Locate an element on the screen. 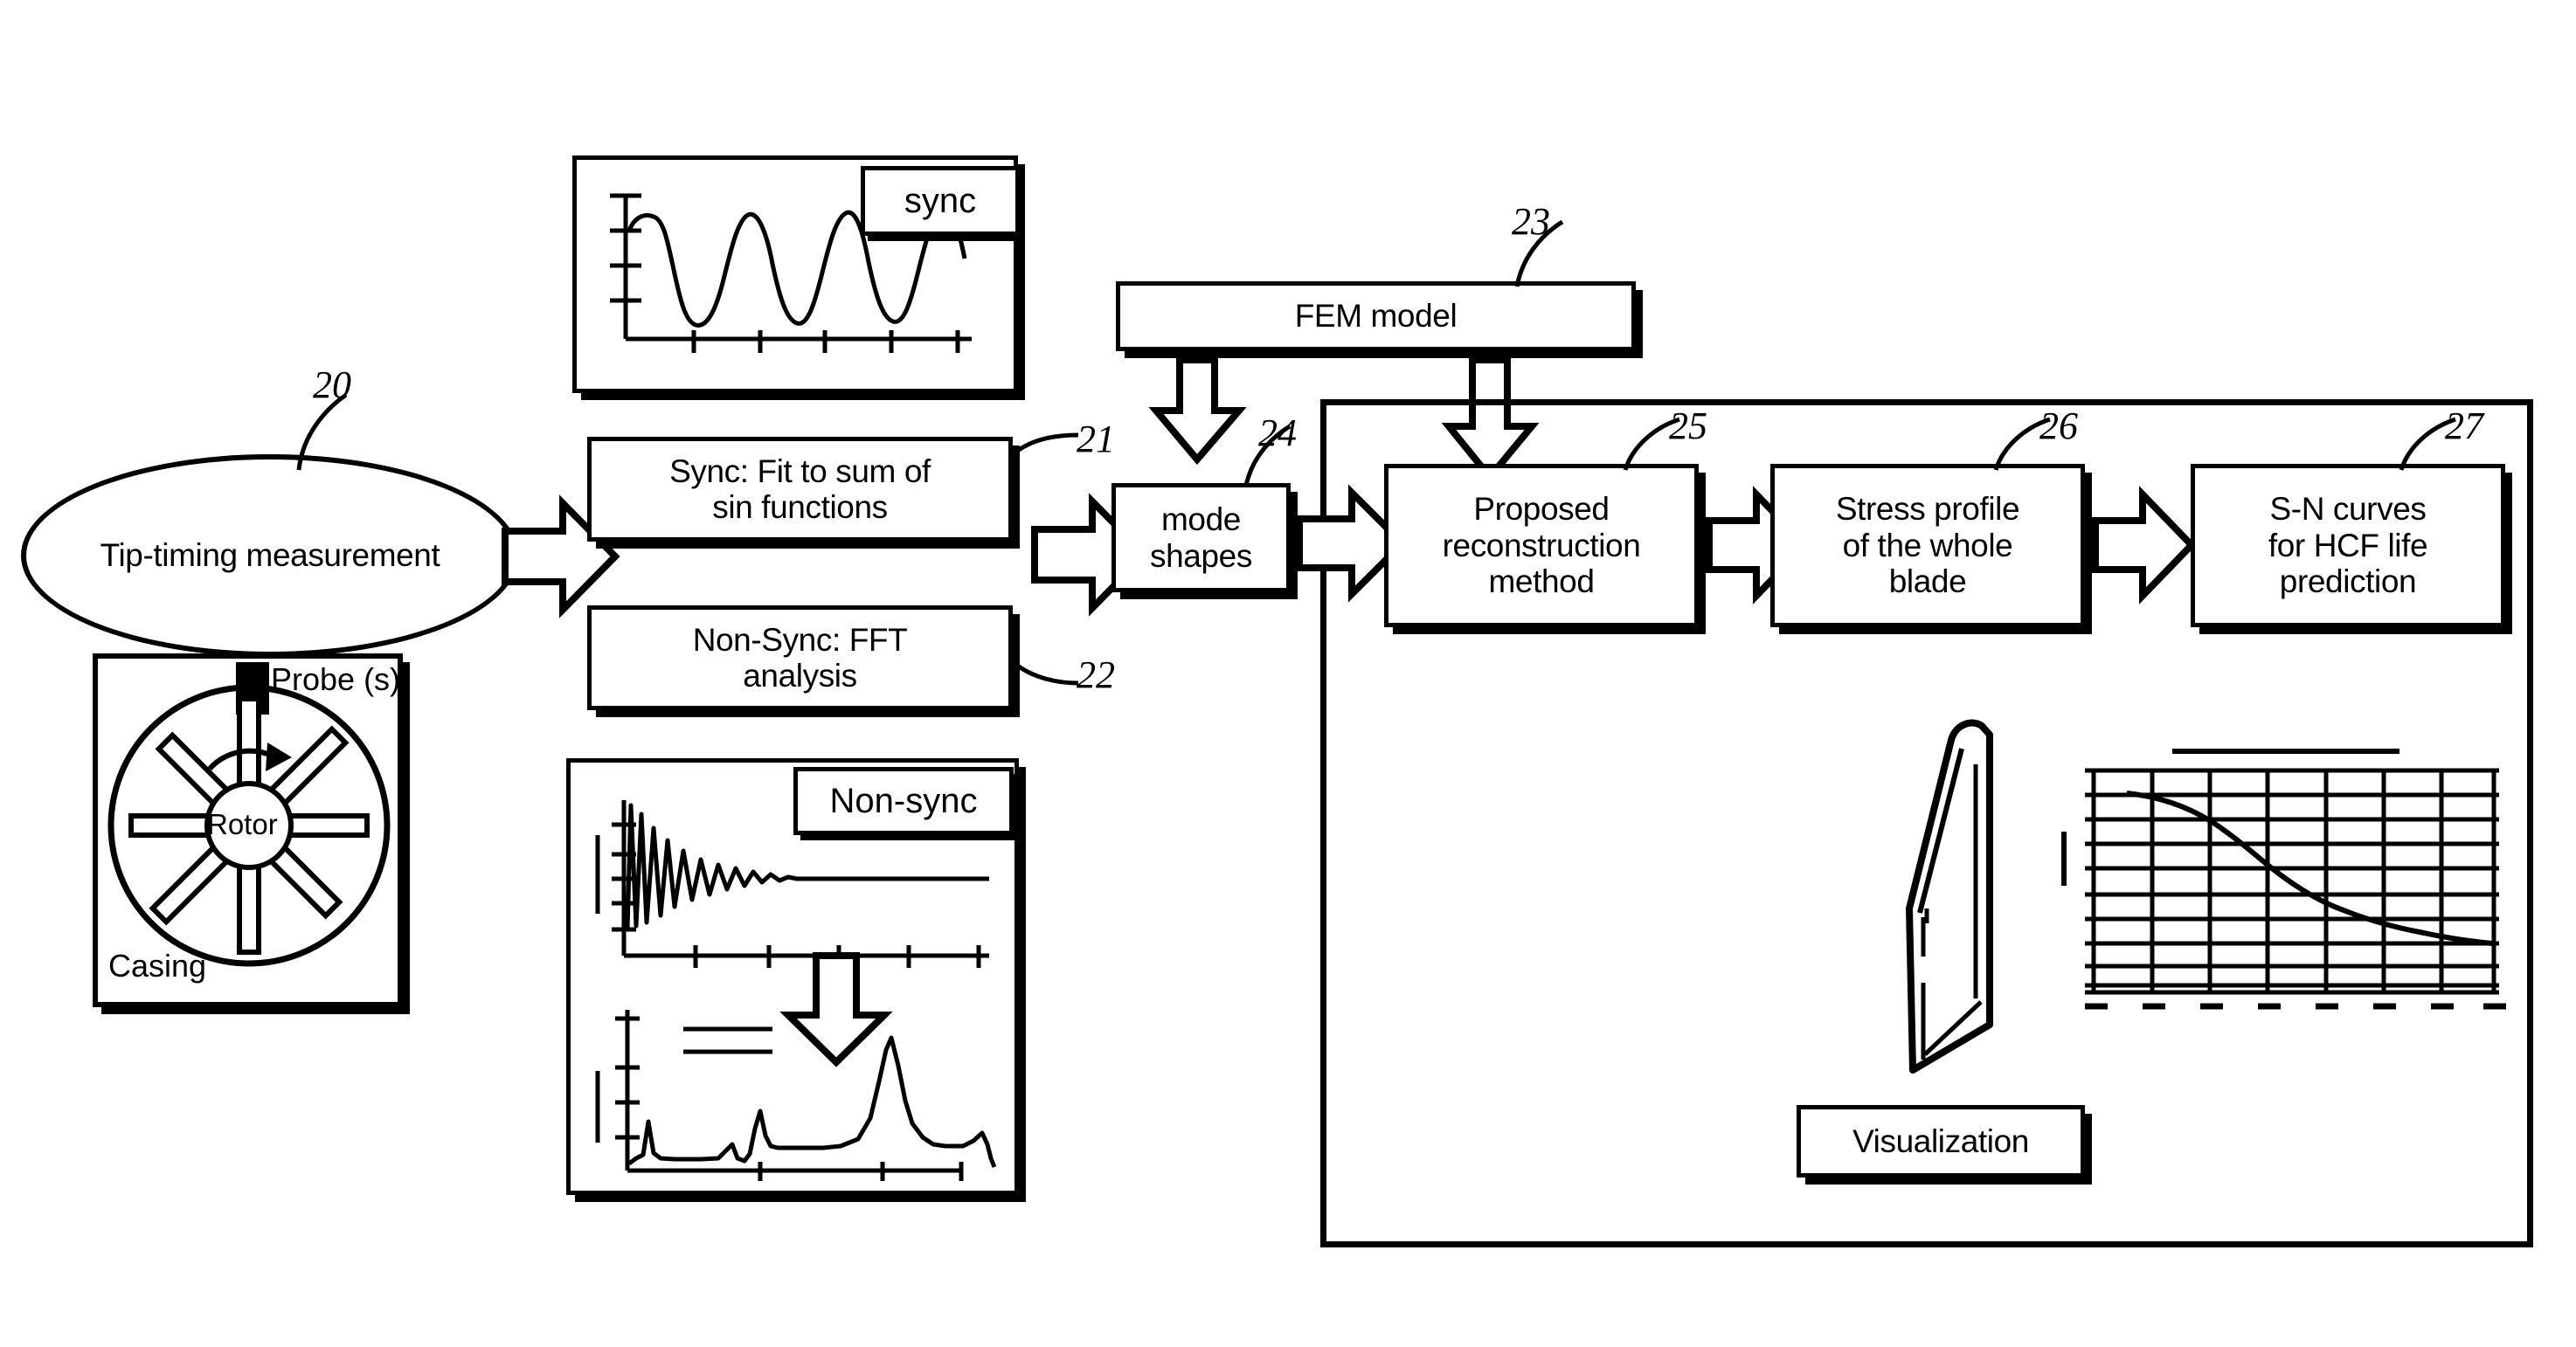 This screenshot has width=2576, height=1347. node-nonsync-fft: Non-Sync: FFT analysis is located at coordinates (800, 658).